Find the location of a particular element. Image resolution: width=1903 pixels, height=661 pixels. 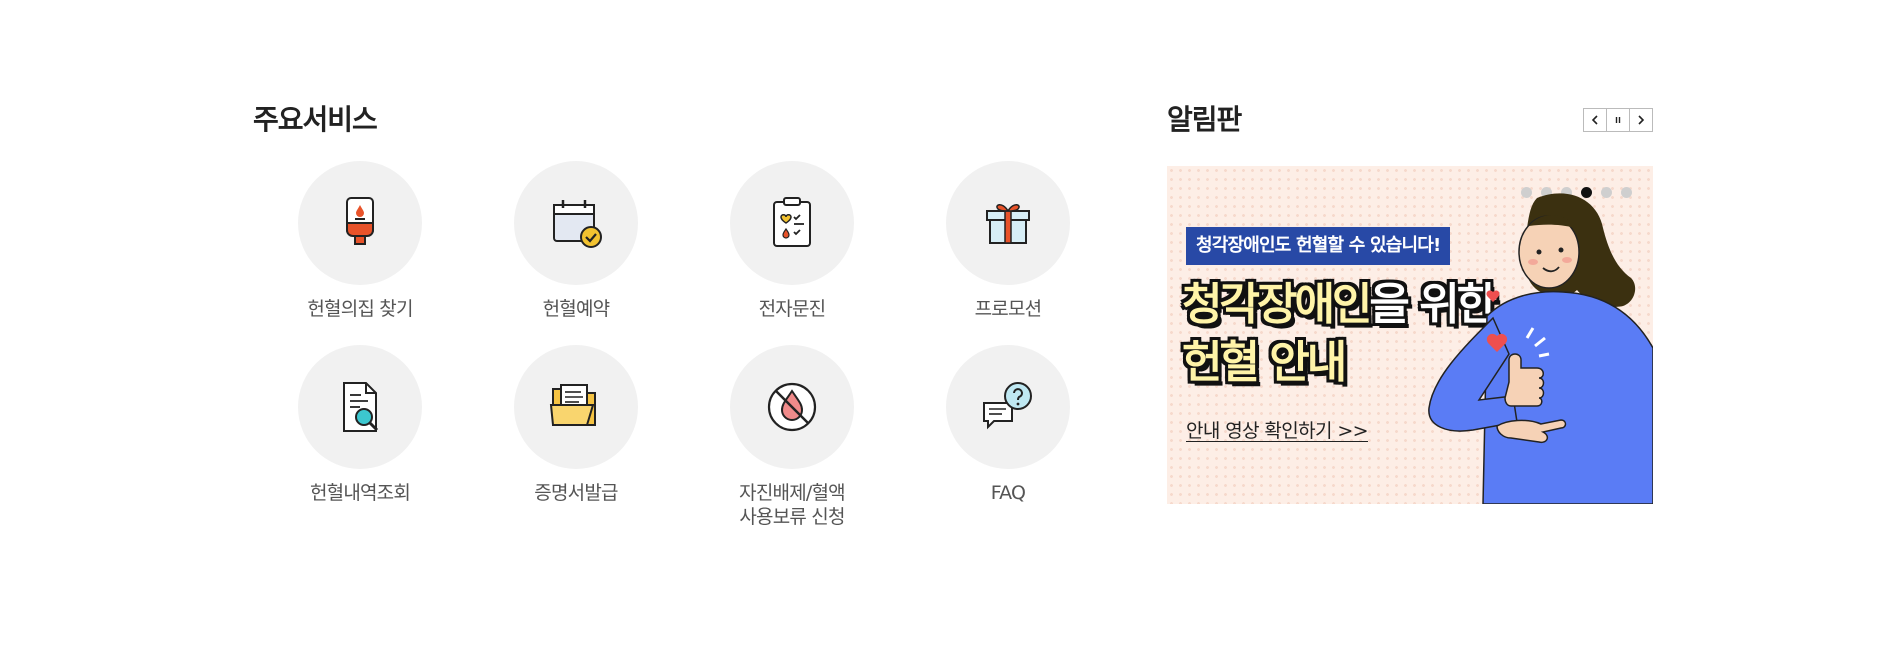

service-blood-reservation: 헌혈예약 is located at coordinates (576, 253).